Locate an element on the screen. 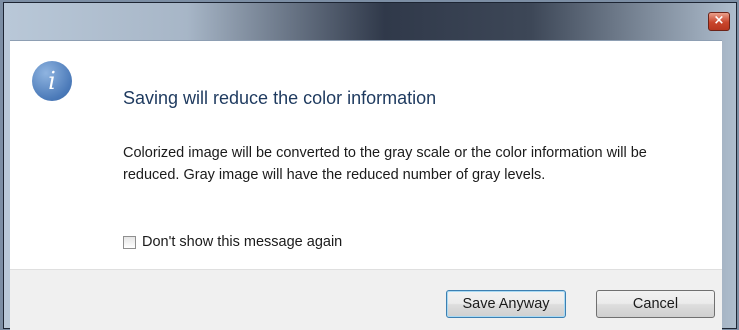 The height and width of the screenshot is (330, 739). title-bar: × is located at coordinates (370, 23).